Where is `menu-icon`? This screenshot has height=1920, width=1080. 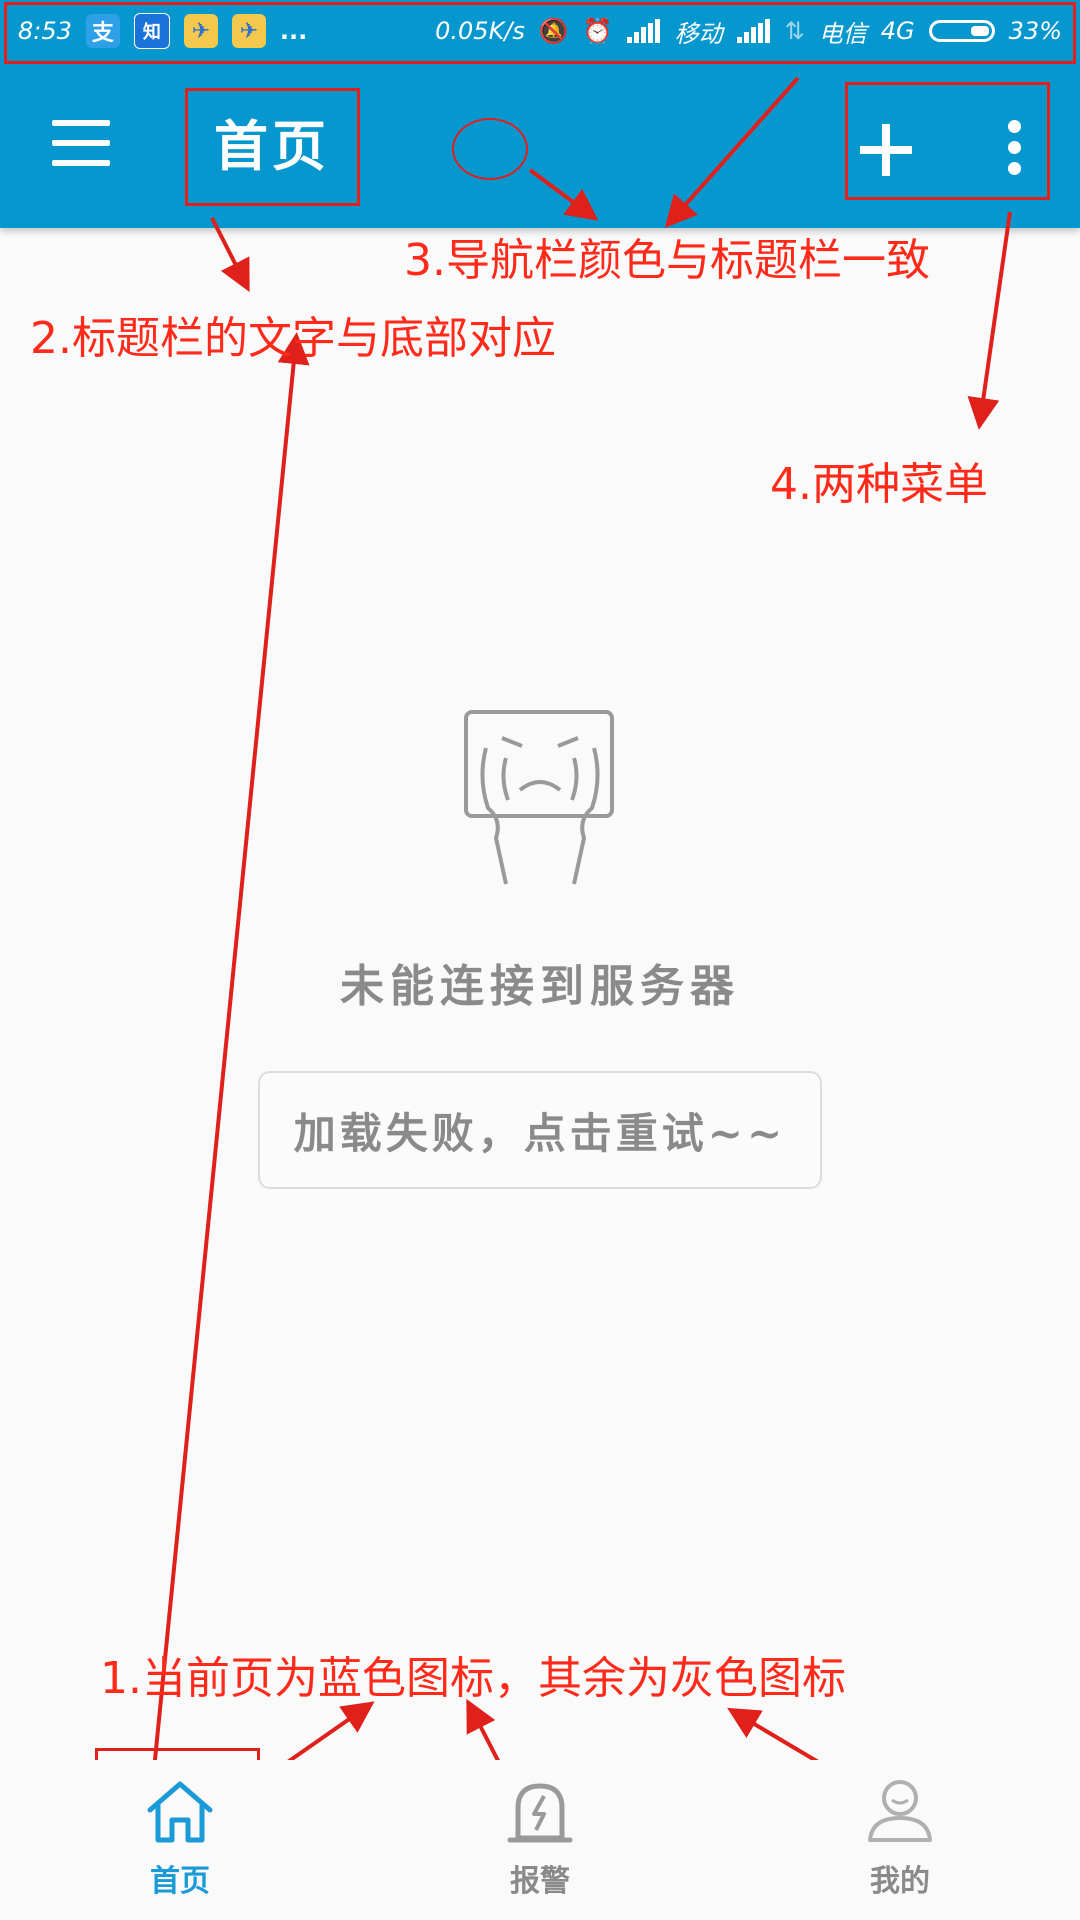
menu-icon is located at coordinates (82, 143).